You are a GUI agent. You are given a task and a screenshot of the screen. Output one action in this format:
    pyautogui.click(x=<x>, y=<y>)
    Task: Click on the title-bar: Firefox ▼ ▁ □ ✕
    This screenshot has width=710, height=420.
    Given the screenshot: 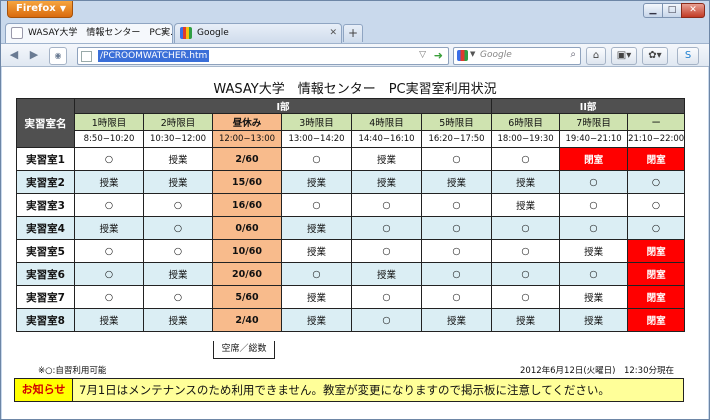 What is the action you would take?
    pyautogui.click(x=355, y=11)
    